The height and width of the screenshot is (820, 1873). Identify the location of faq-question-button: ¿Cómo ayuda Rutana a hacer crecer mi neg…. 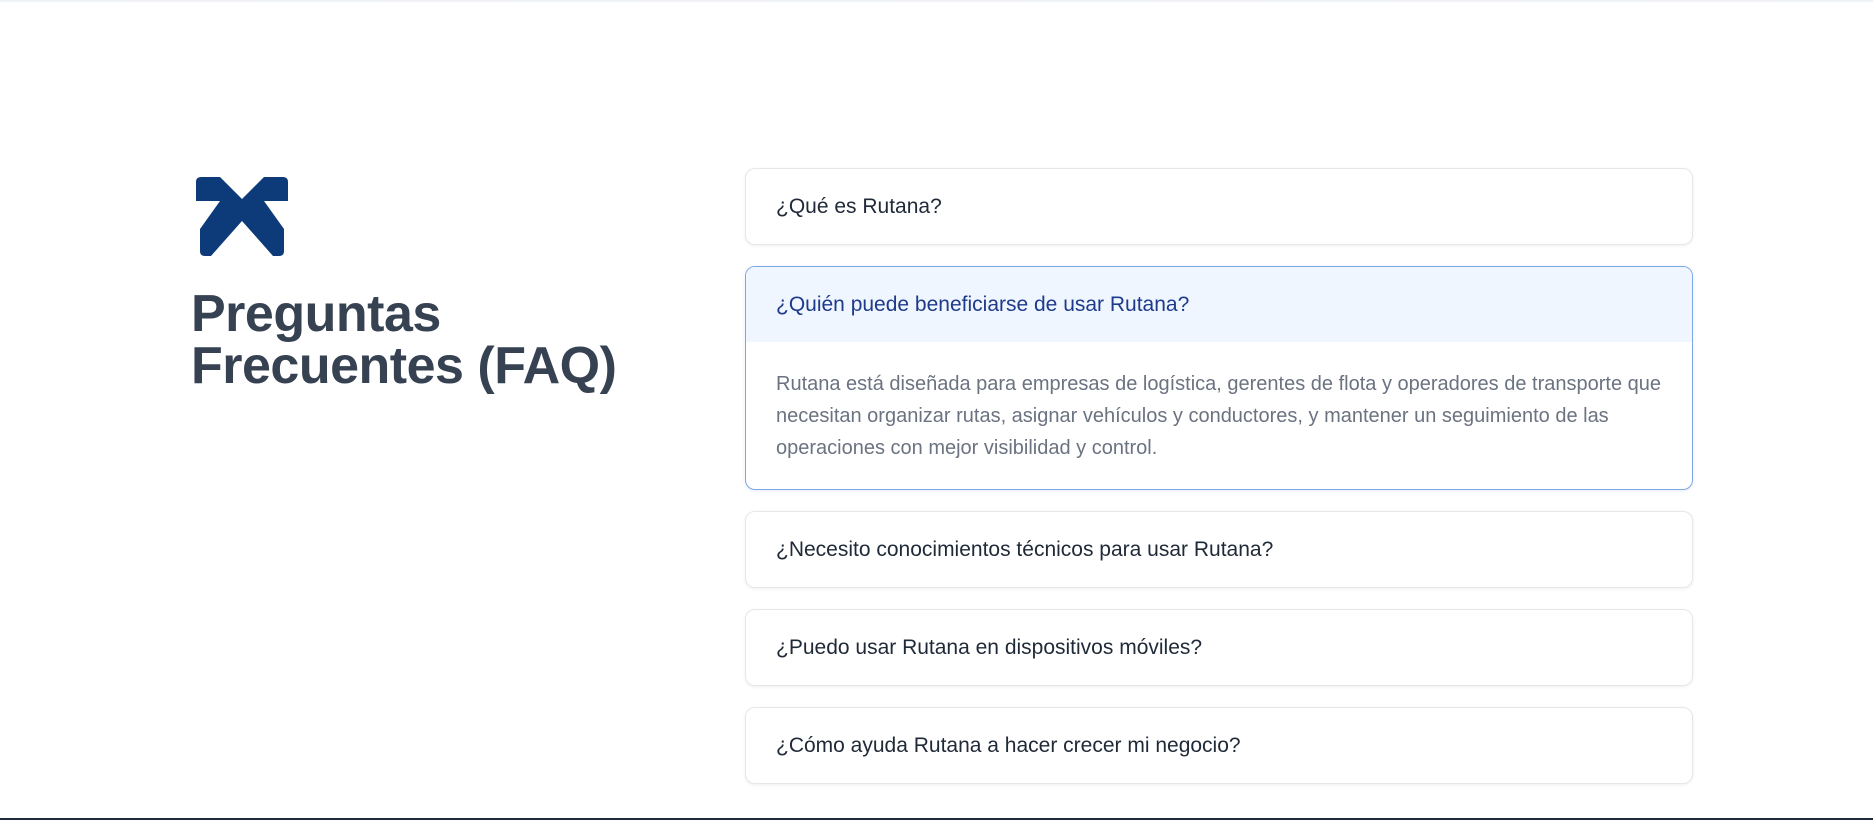
(1219, 745).